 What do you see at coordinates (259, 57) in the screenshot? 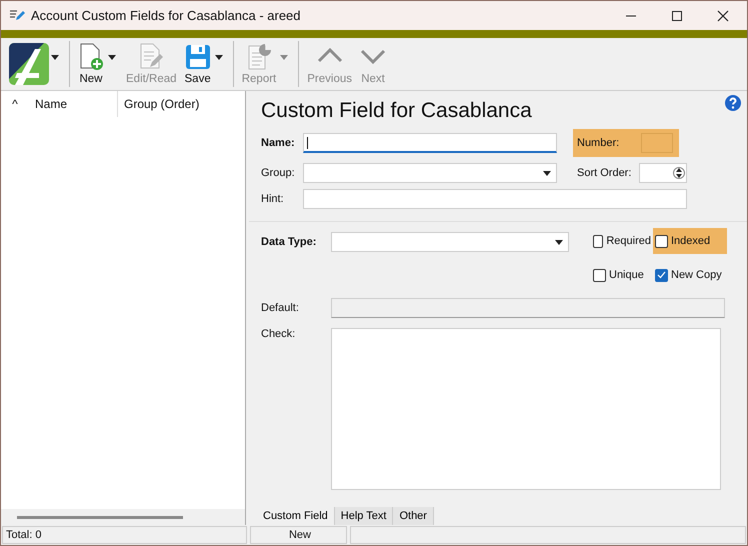
I see `report-icon` at bounding box center [259, 57].